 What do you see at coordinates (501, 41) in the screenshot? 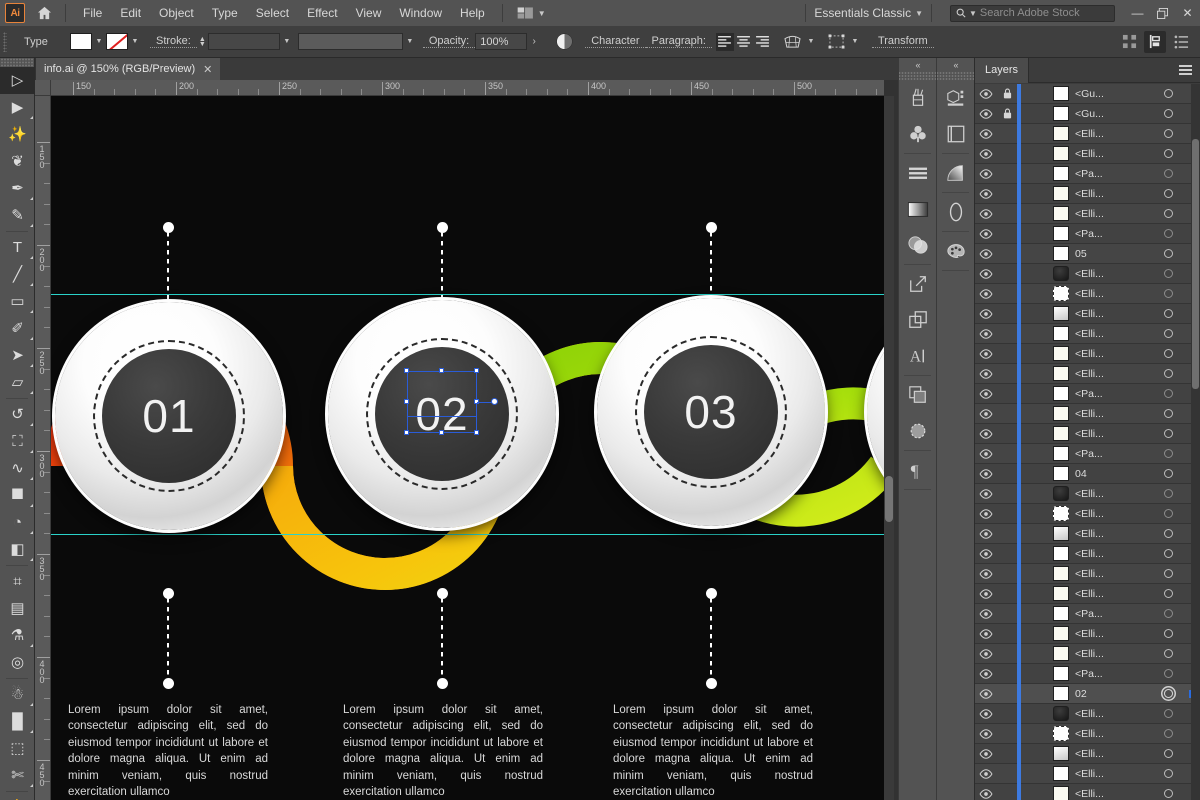
I see `opacity-input: 100%` at bounding box center [501, 41].